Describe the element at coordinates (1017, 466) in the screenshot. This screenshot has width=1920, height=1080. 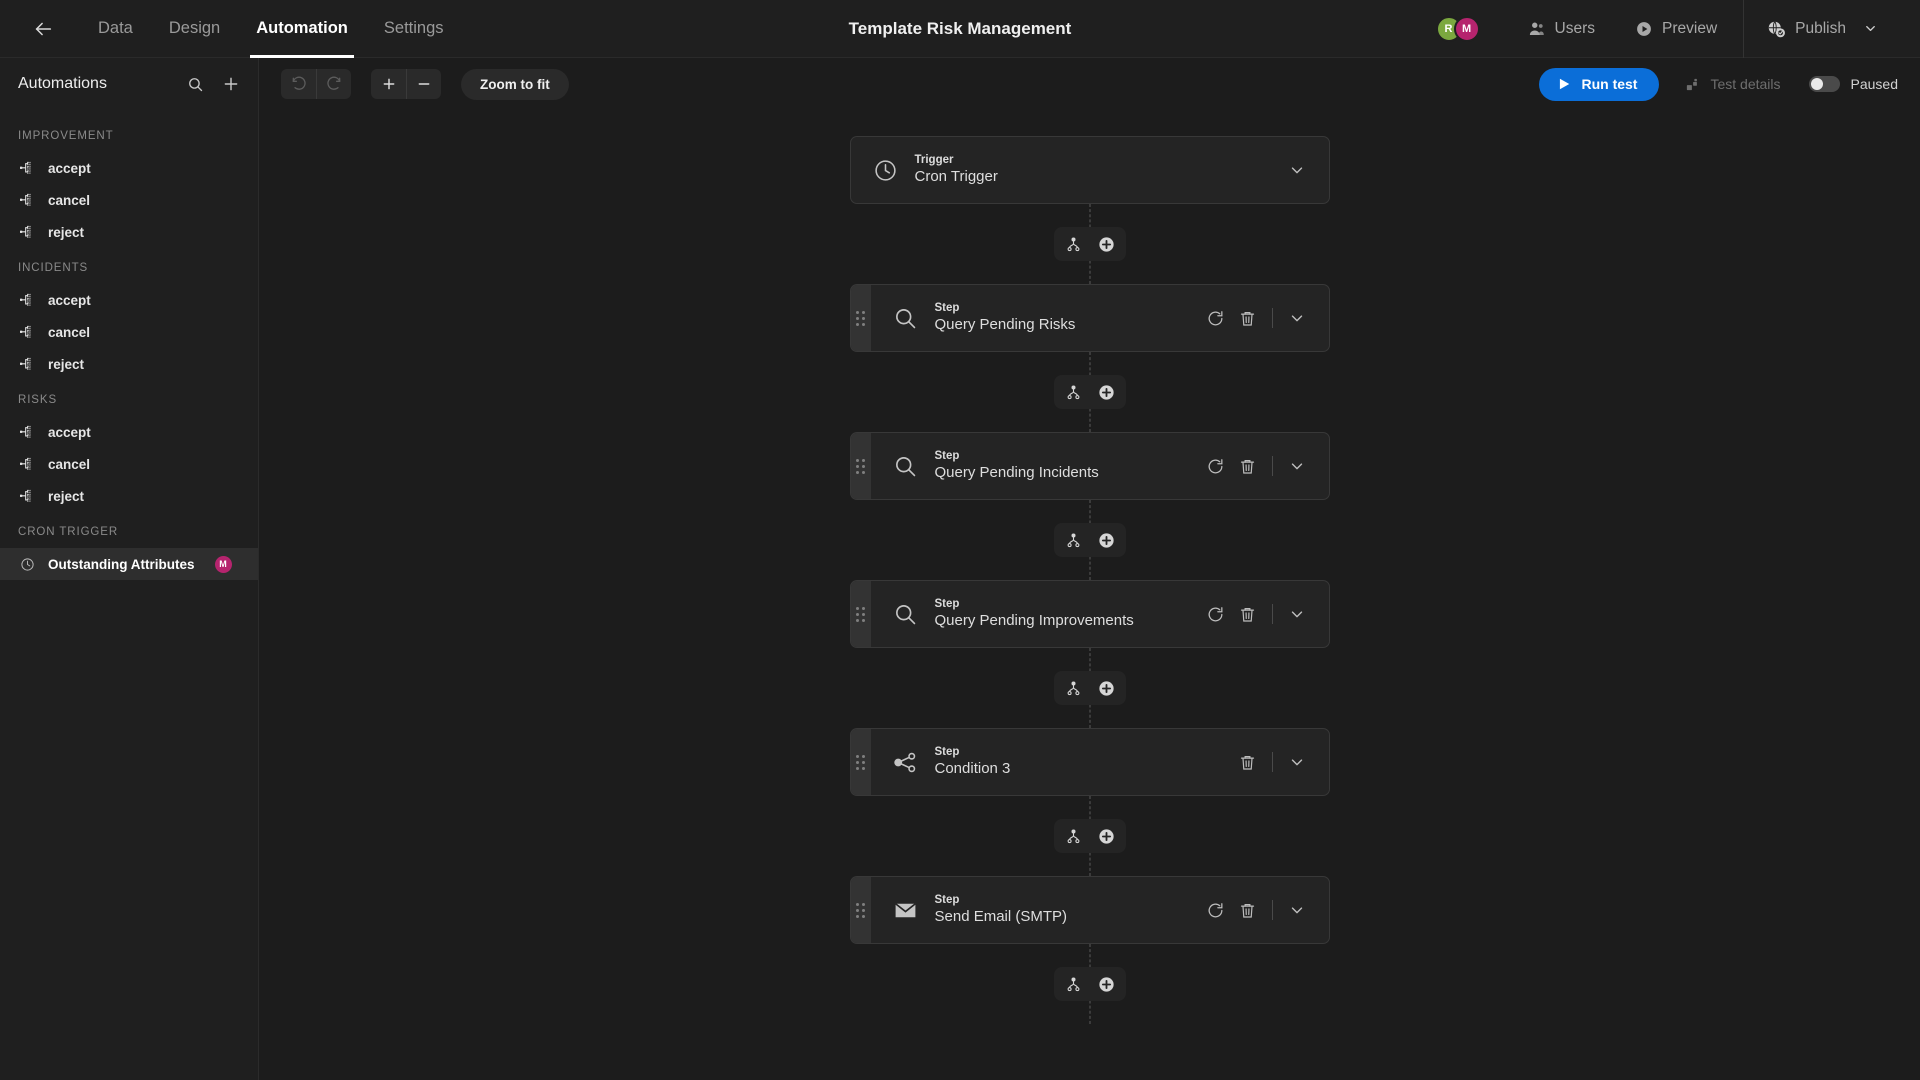
I see `card-text: Step Query Pending Incidents` at that location.